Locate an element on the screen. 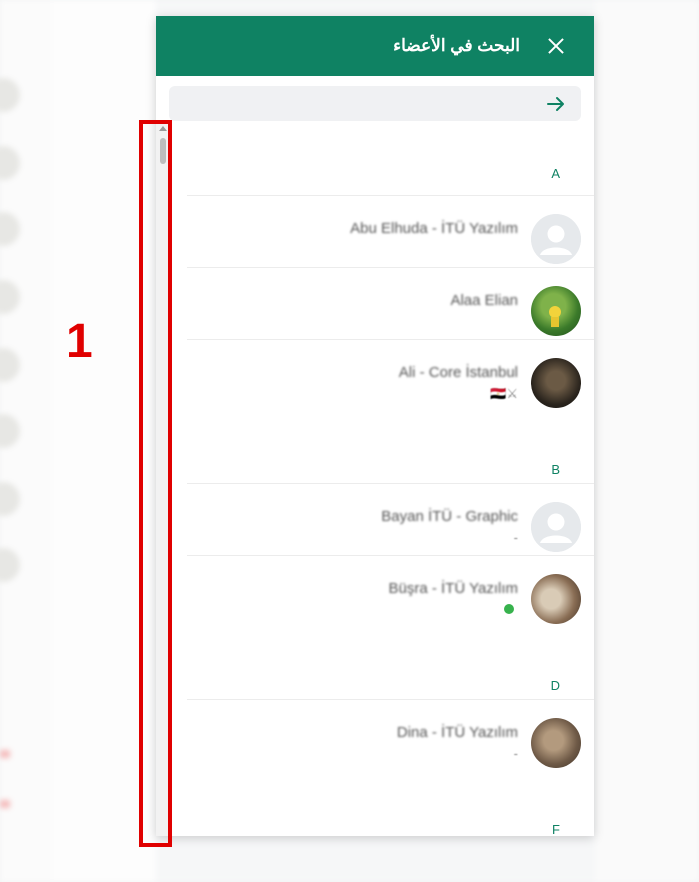 The height and width of the screenshot is (882, 699). member-name: Bayan İTÜ - Graphic is located at coordinates (449, 516).